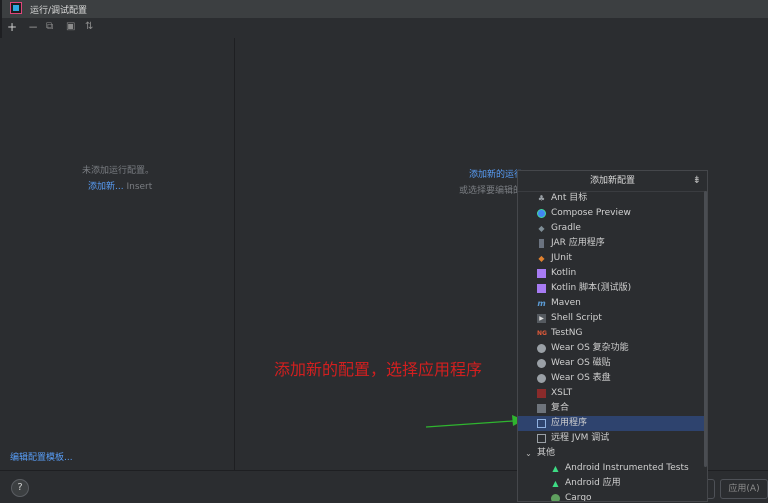 Image resolution: width=768 pixels, height=503 pixels. I want to click on list-item-wear-os-watchface: Wear OS 表盘, so click(611, 378).